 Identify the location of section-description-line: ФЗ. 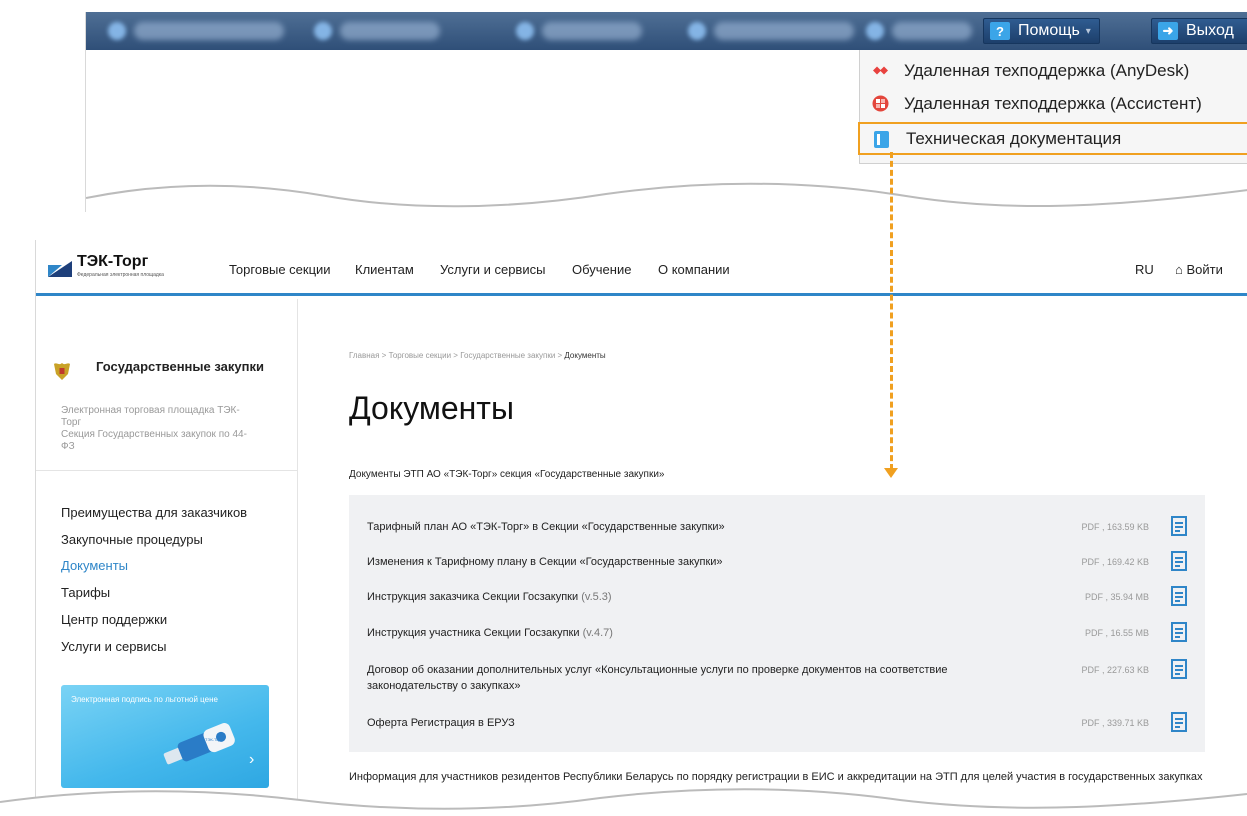
(68, 446).